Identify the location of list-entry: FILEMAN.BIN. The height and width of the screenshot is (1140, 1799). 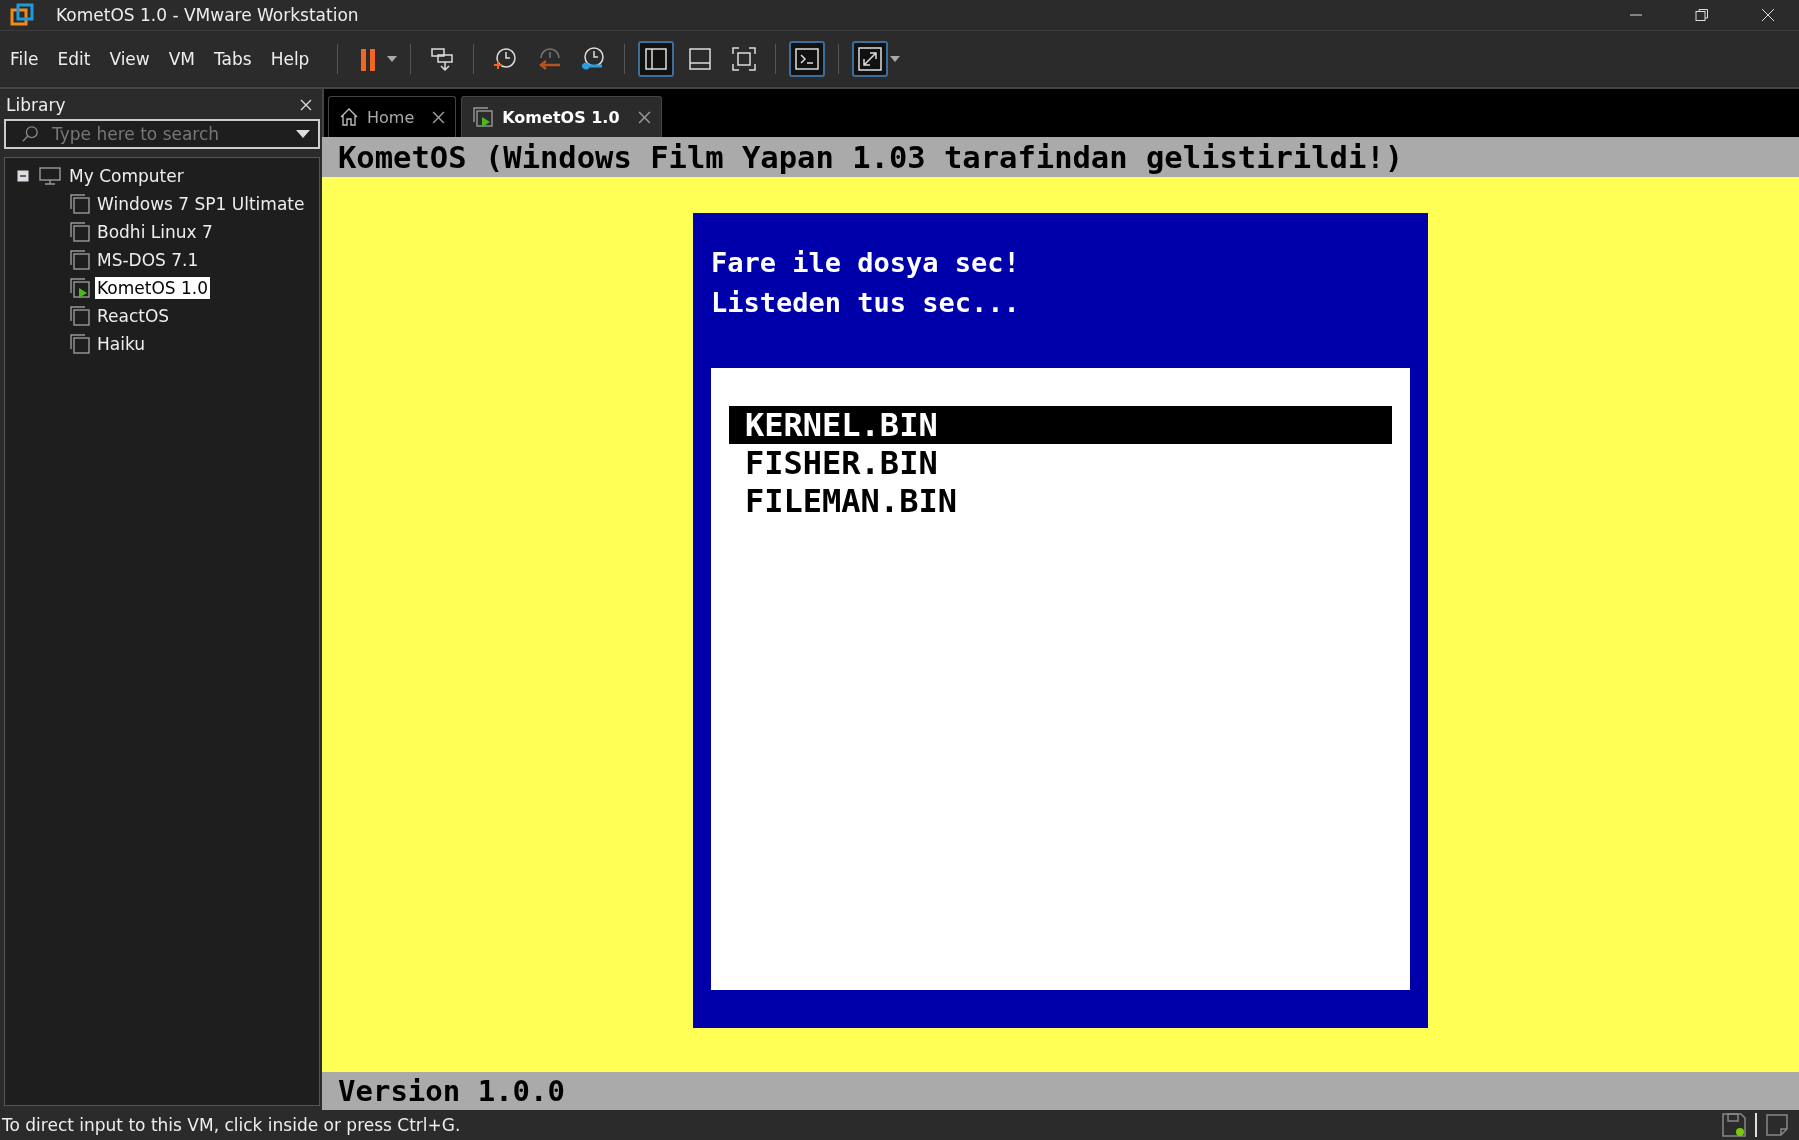
(1060, 501).